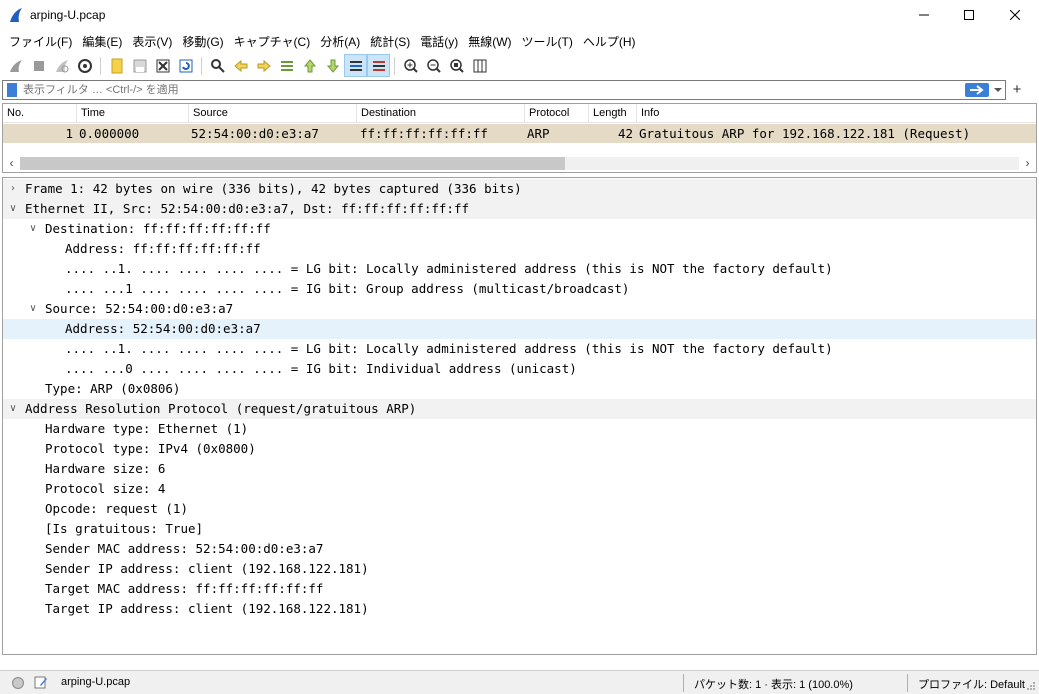 The image size is (1039, 694). I want to click on column-header-protocol: Protocol, so click(557, 113).